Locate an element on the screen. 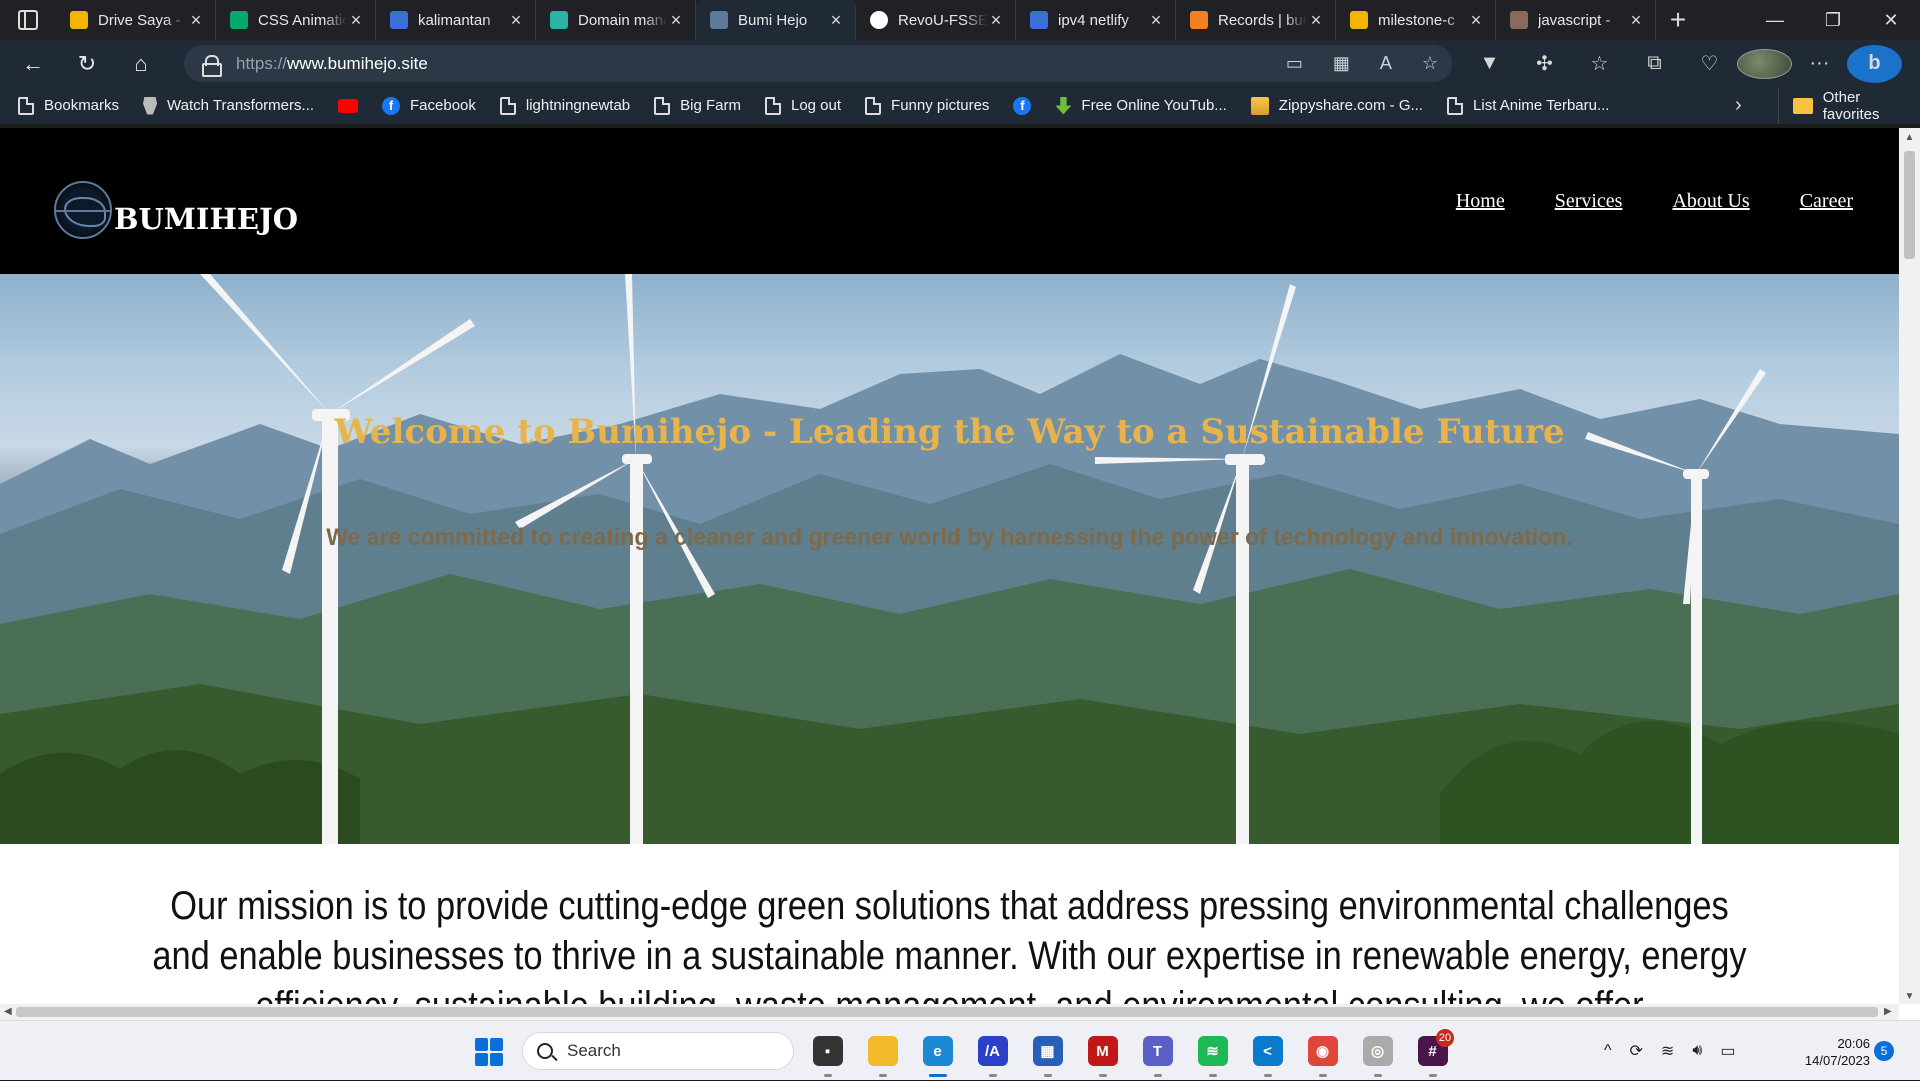 The height and width of the screenshot is (1081, 1920). taskbar-app: /A is located at coordinates (992, 1051).